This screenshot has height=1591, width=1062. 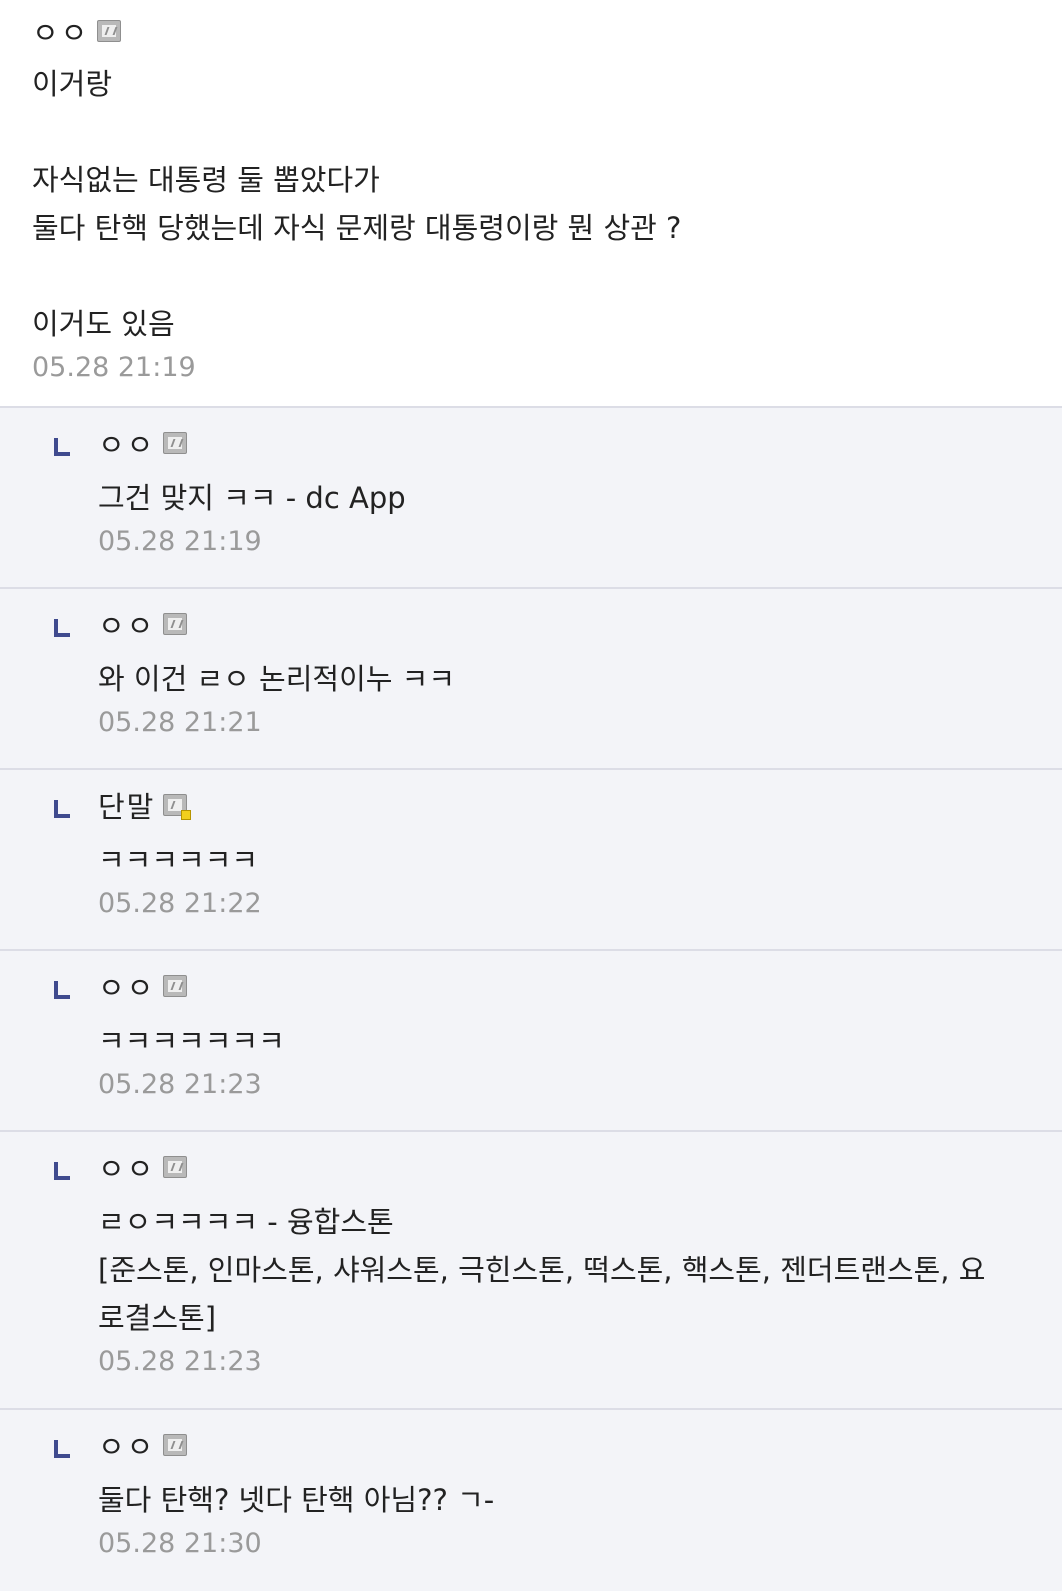 I want to click on comment-author-row: ㅇㅇ, so click(x=531, y=31).